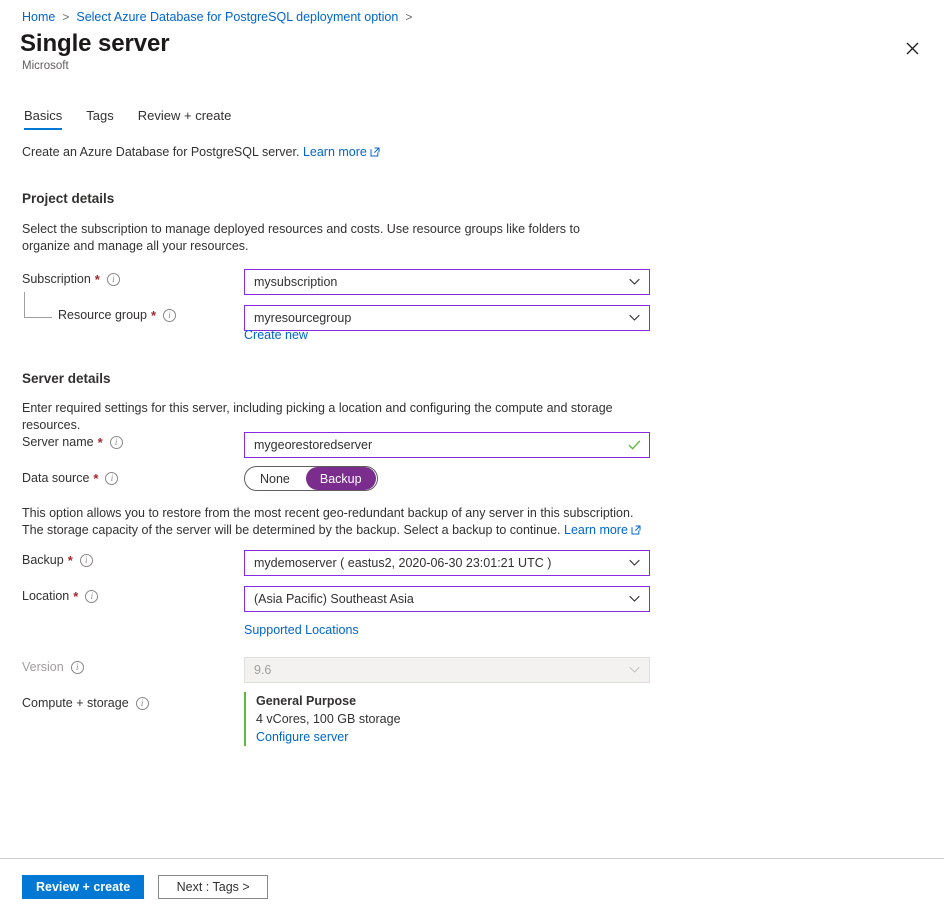 This screenshot has width=944, height=915. I want to click on data-source-option-backup: Backup, so click(340, 478).